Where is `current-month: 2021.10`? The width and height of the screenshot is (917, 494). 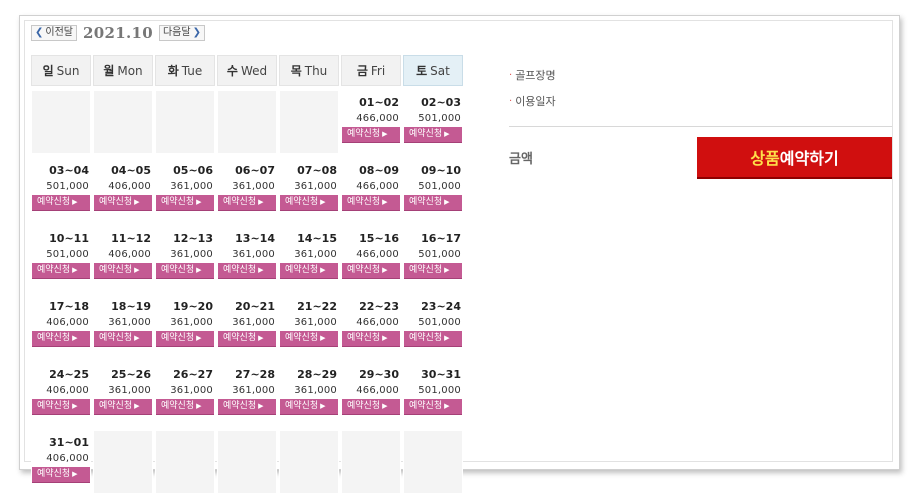 current-month: 2021.10 is located at coordinates (118, 33).